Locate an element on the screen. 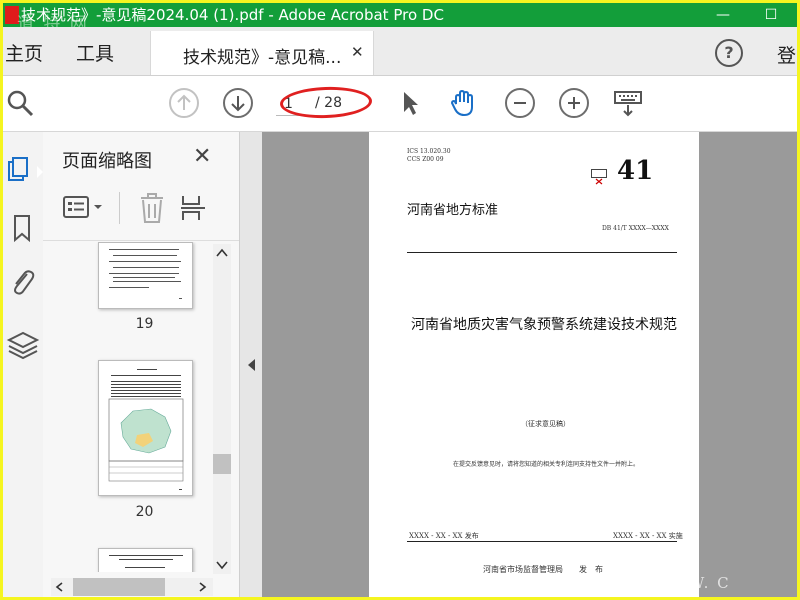 This screenshot has height=600, width=800. annotation-ellipse is located at coordinates (326, 102).